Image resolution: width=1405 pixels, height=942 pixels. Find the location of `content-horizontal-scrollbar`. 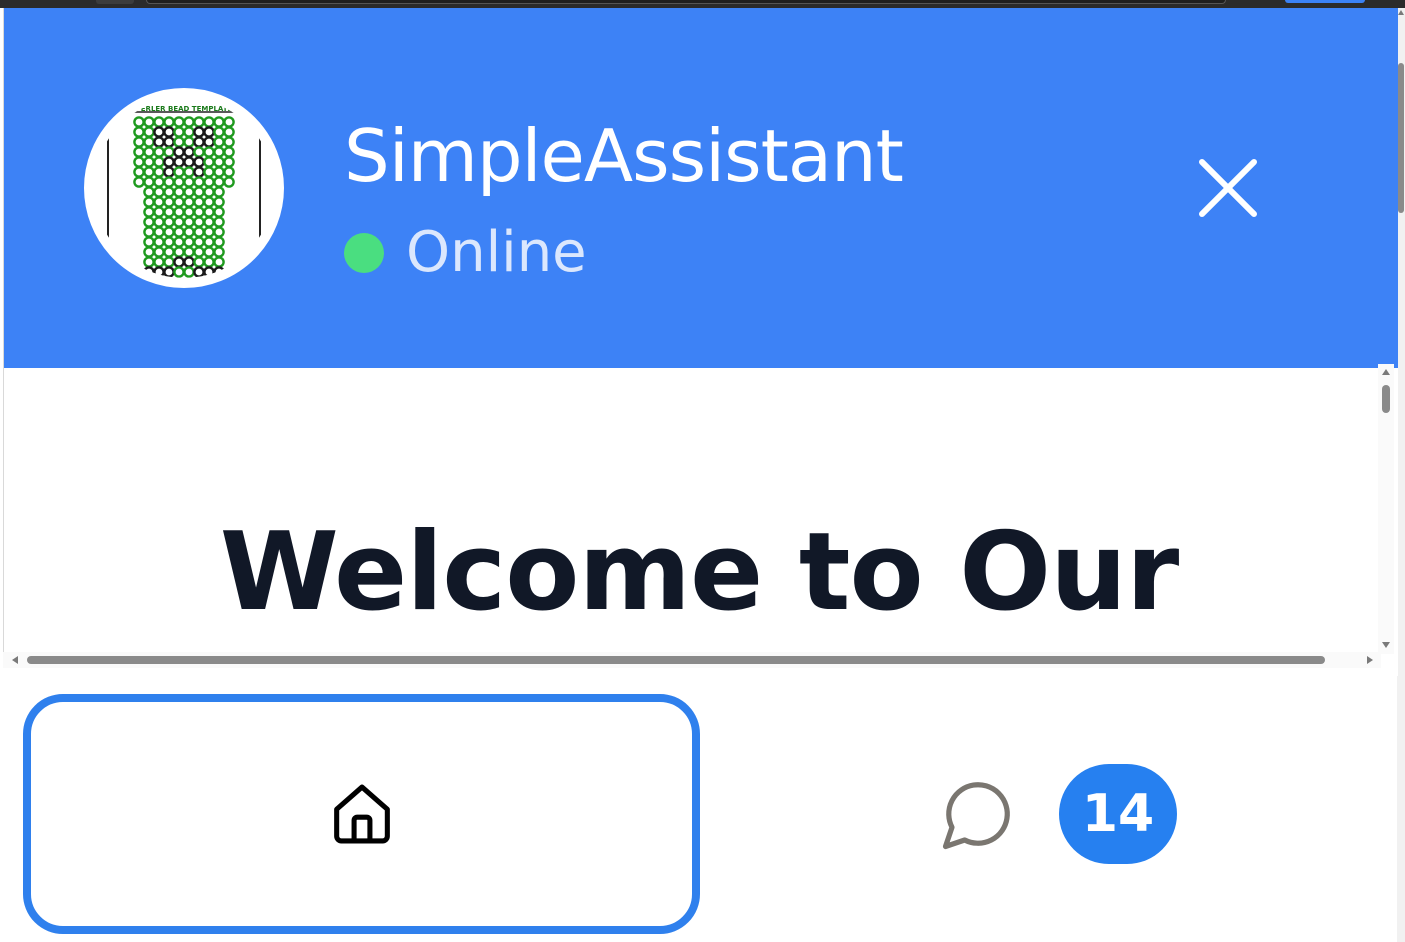

content-horizontal-scrollbar is located at coordinates (692, 660).